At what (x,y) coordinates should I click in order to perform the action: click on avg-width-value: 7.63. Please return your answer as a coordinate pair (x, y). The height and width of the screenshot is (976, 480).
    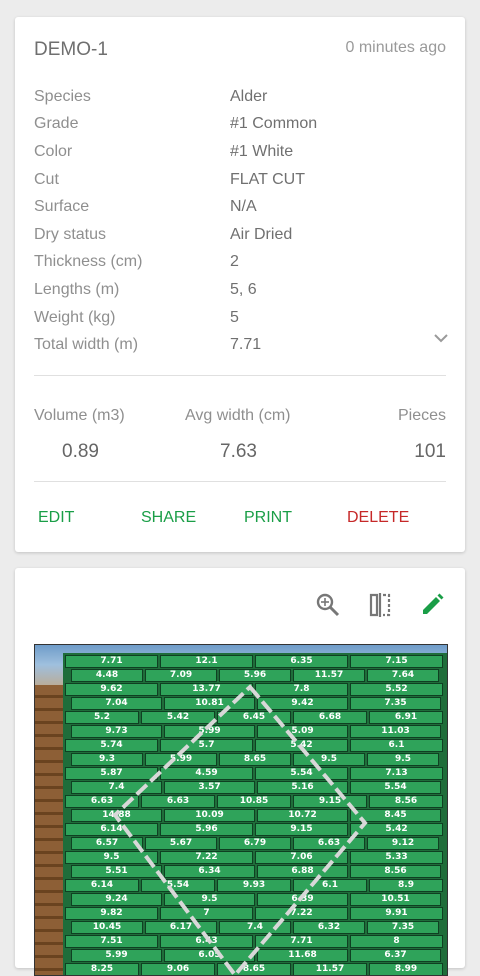
    Looking at the image, I should click on (238, 451).